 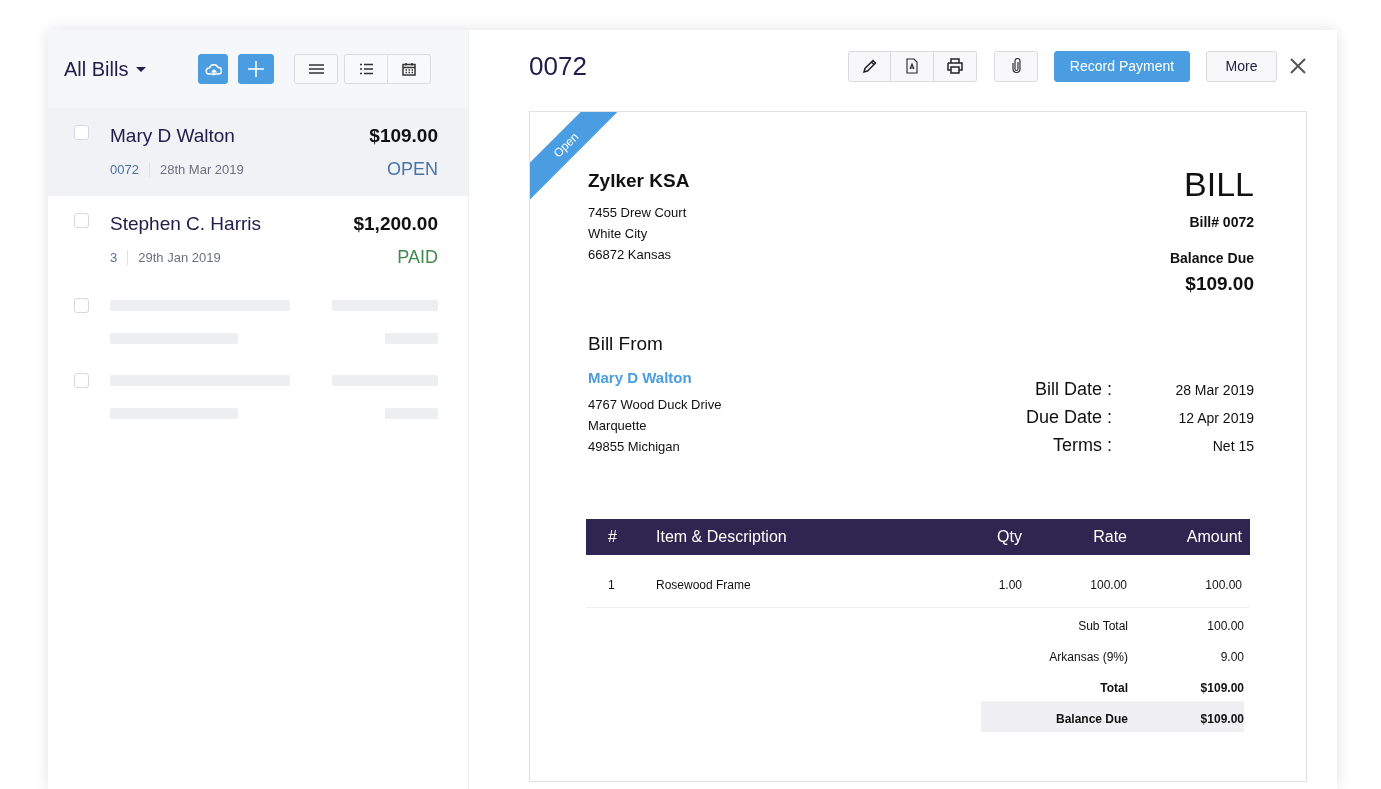 I want to click on bill-status: PAID, so click(x=417, y=257).